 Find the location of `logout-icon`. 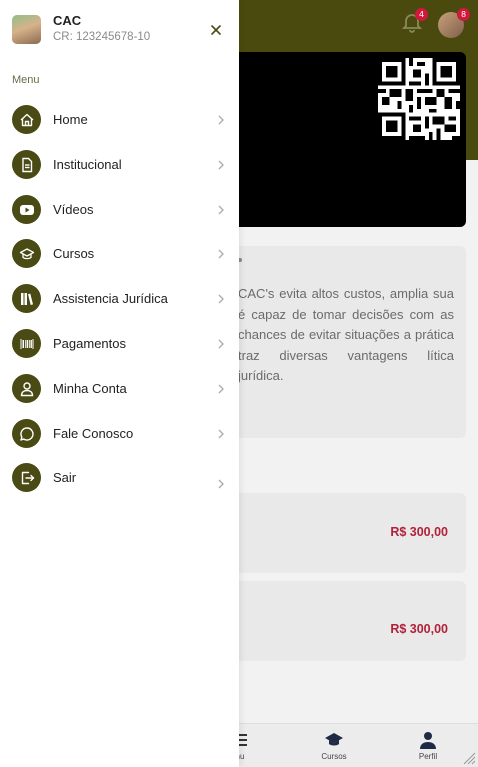

logout-icon is located at coordinates (26, 477).